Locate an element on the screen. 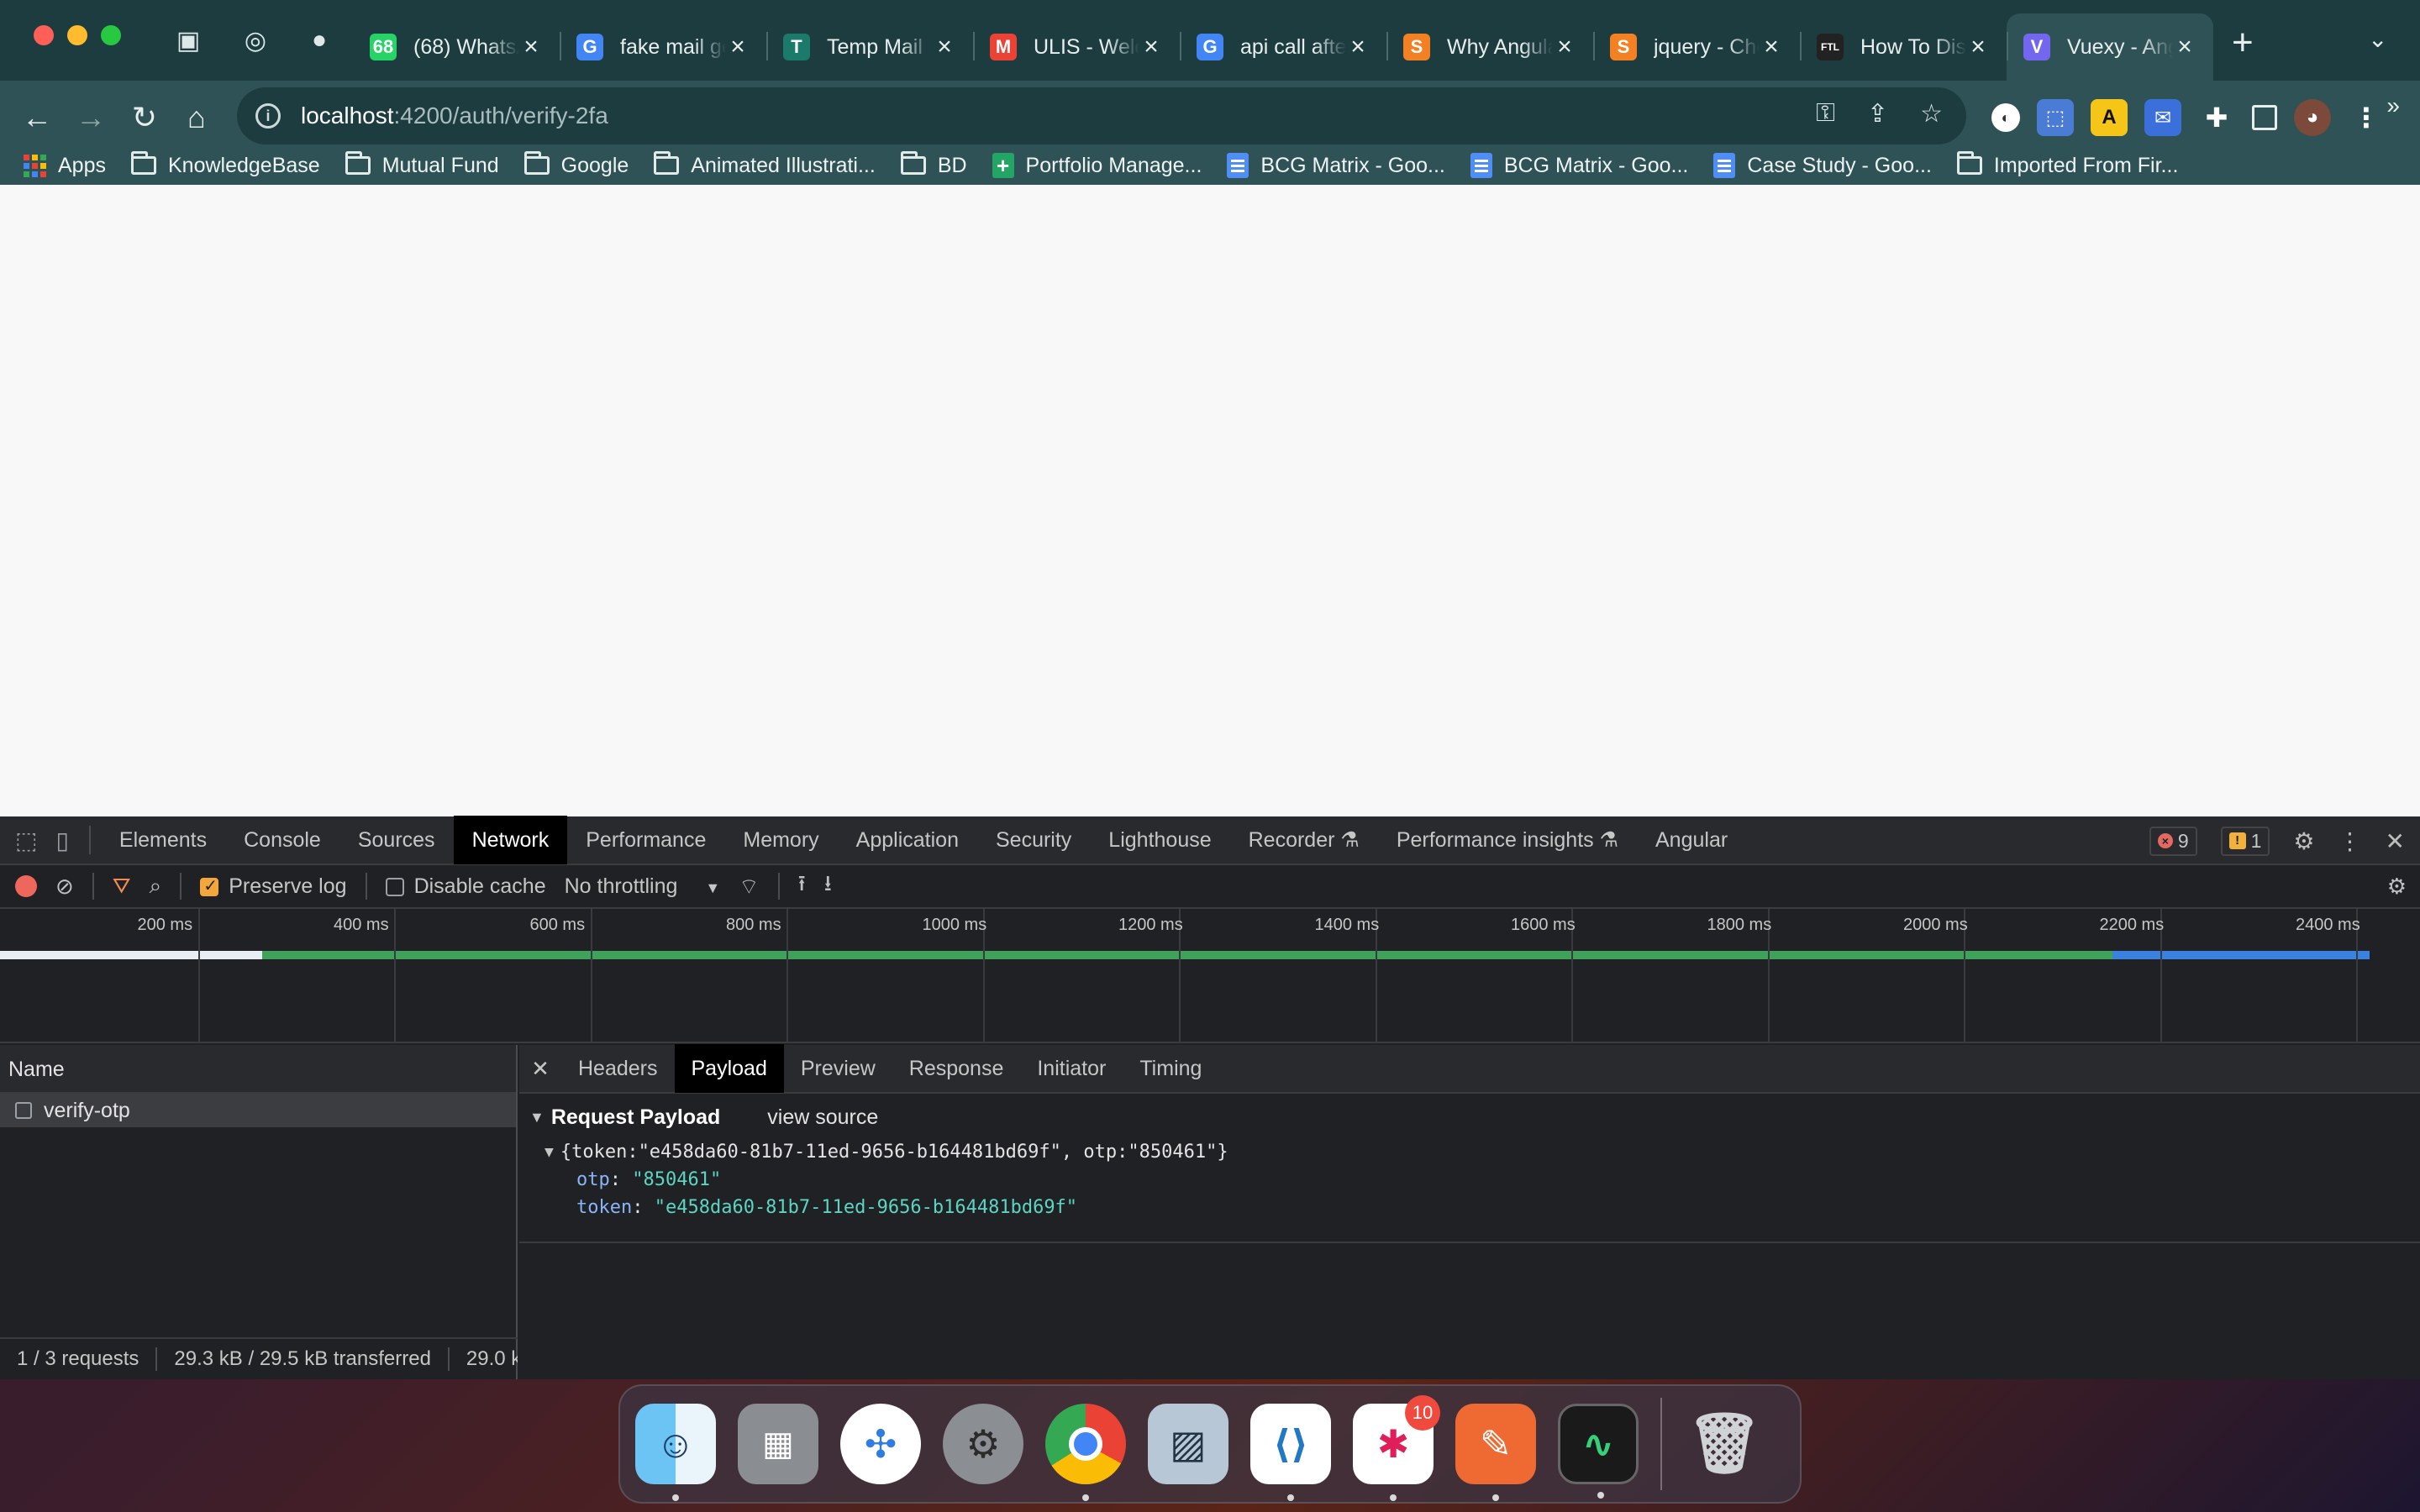 This screenshot has width=2420, height=1512. extension-4-icon: ✉ is located at coordinates (2162, 117).